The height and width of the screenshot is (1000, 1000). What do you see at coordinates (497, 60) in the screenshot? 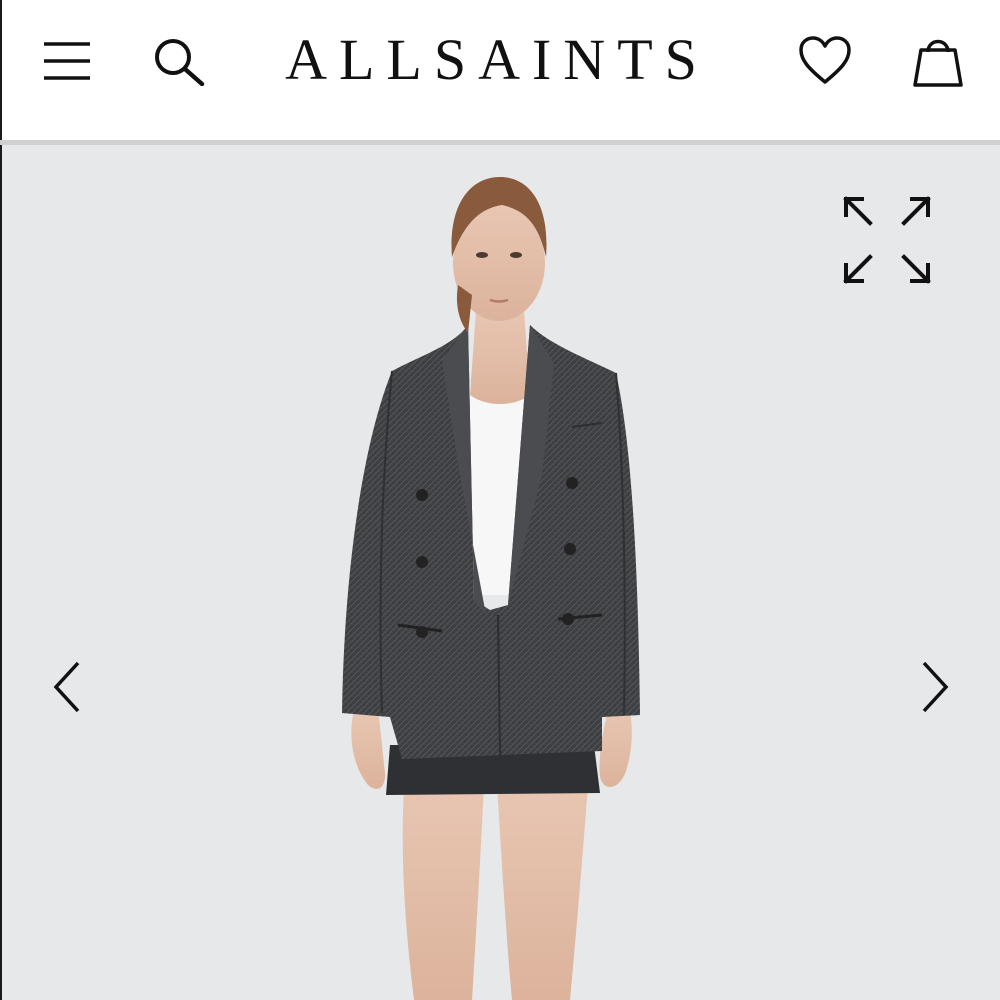
I see `brand-logo: ALLSAINTS` at bounding box center [497, 60].